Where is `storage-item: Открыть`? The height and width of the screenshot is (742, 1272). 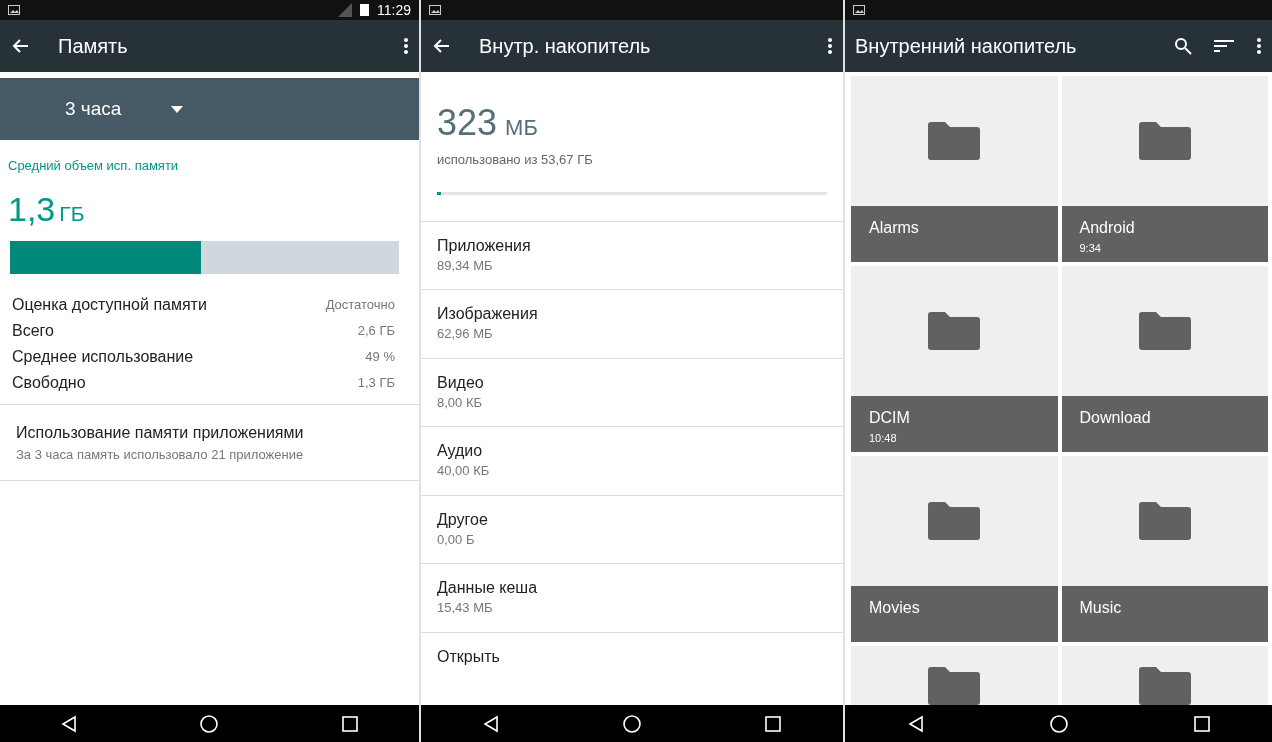 storage-item: Открыть is located at coordinates (632, 656).